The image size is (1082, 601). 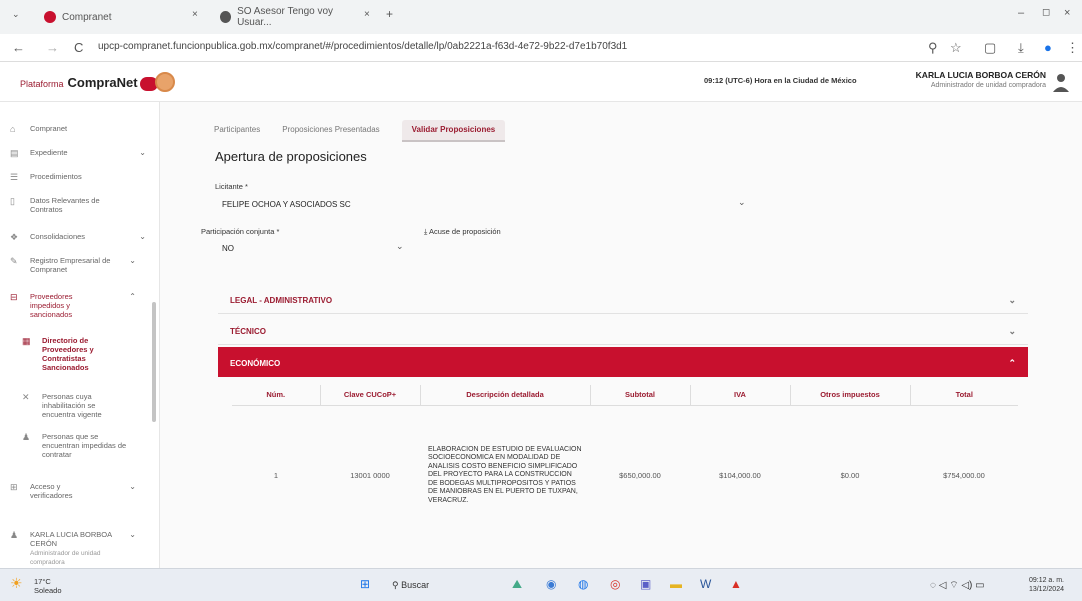 I want to click on edge-browser-icon: ◍, so click(x=583, y=584).